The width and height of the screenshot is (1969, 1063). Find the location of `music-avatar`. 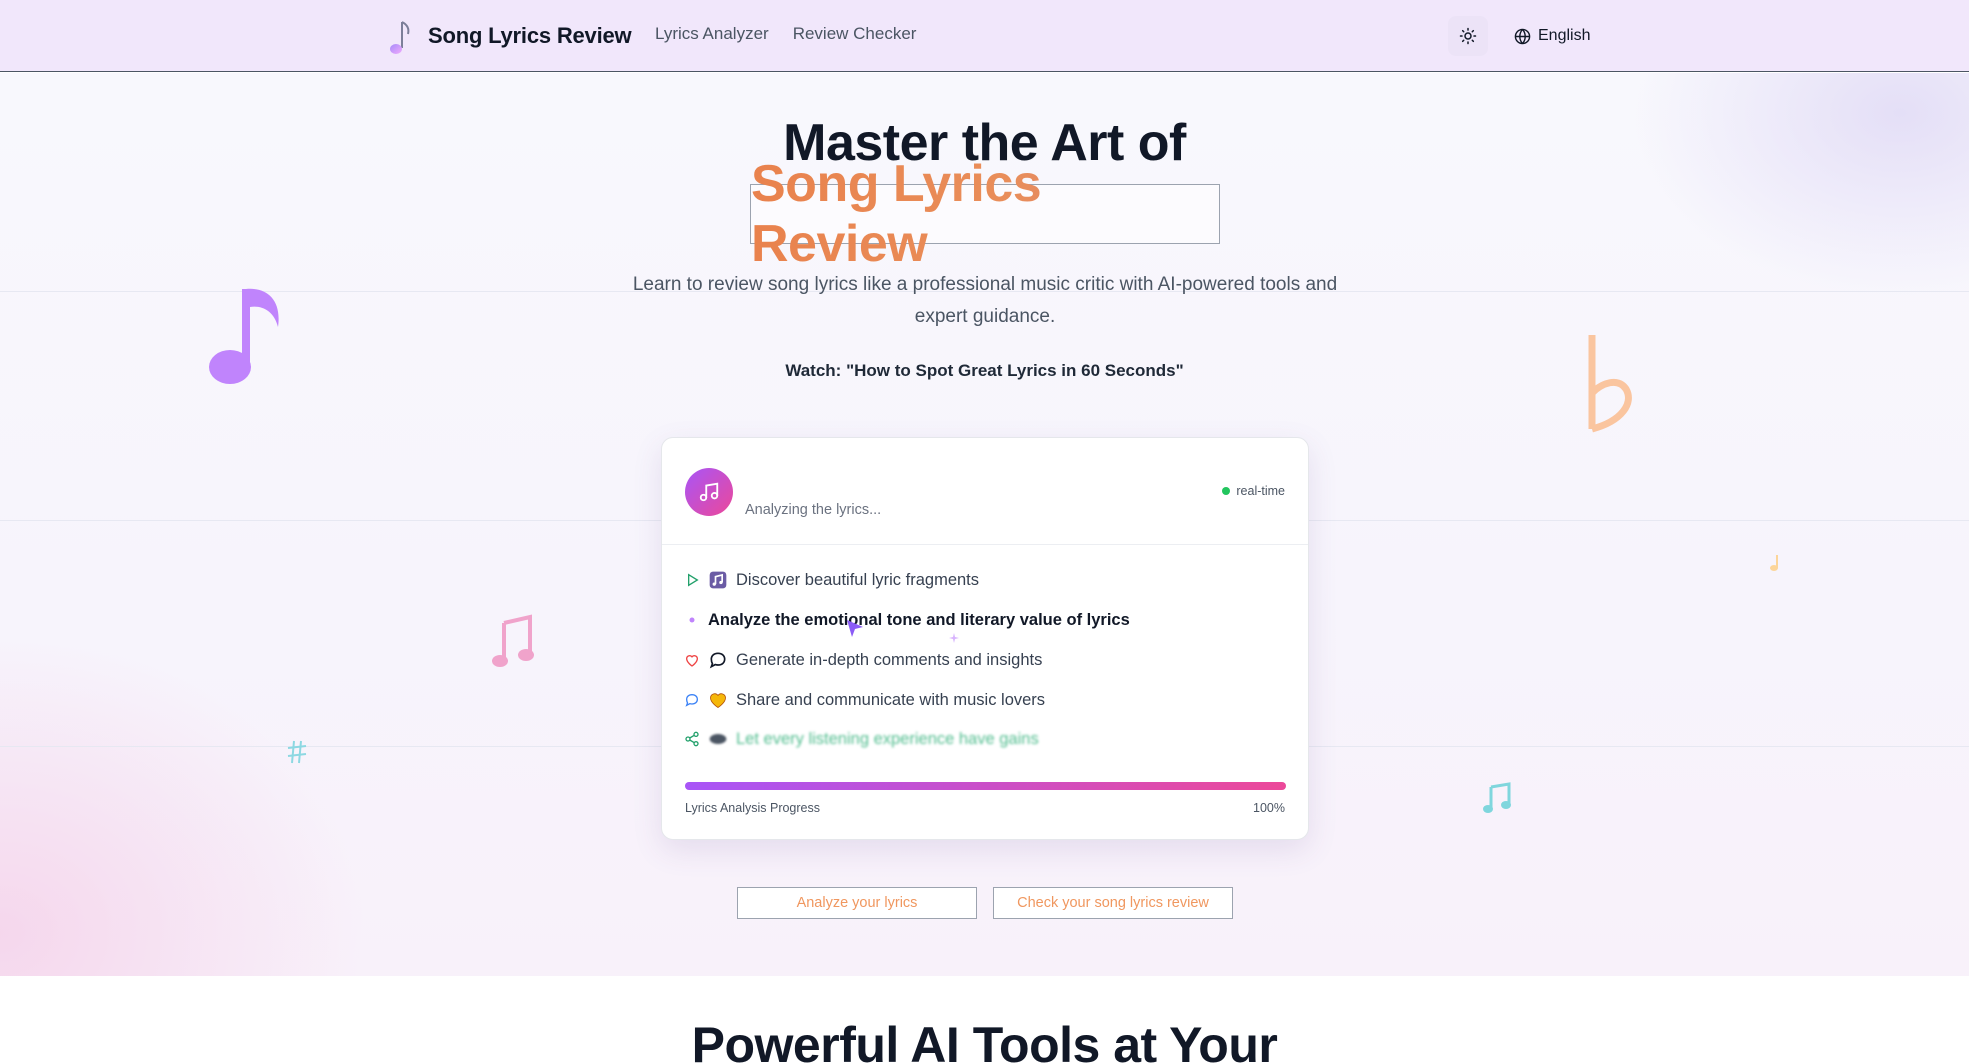

music-avatar is located at coordinates (709, 492).